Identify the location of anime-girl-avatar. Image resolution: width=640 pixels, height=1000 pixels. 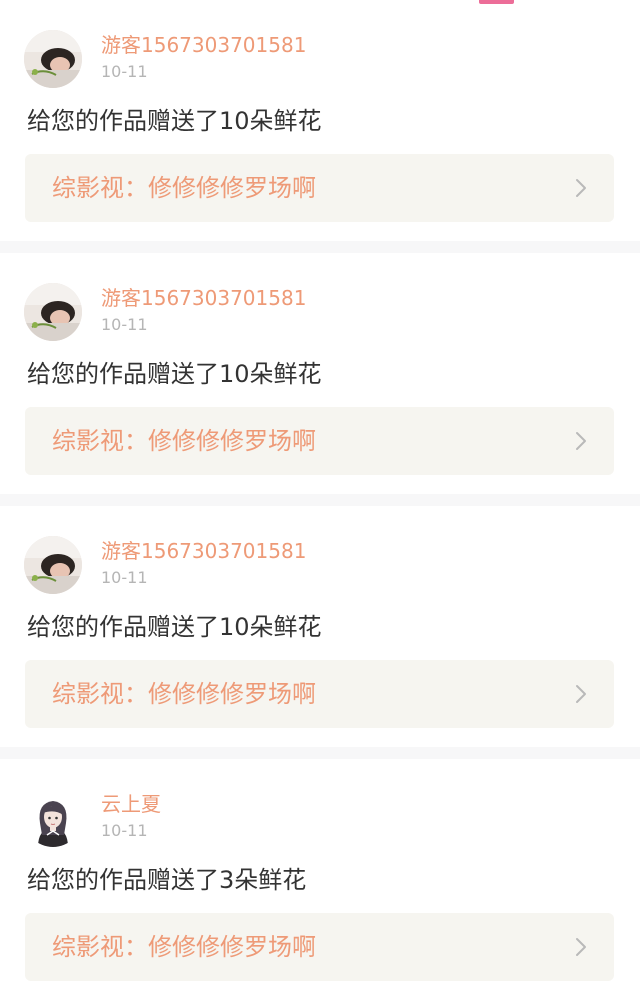
(53, 818).